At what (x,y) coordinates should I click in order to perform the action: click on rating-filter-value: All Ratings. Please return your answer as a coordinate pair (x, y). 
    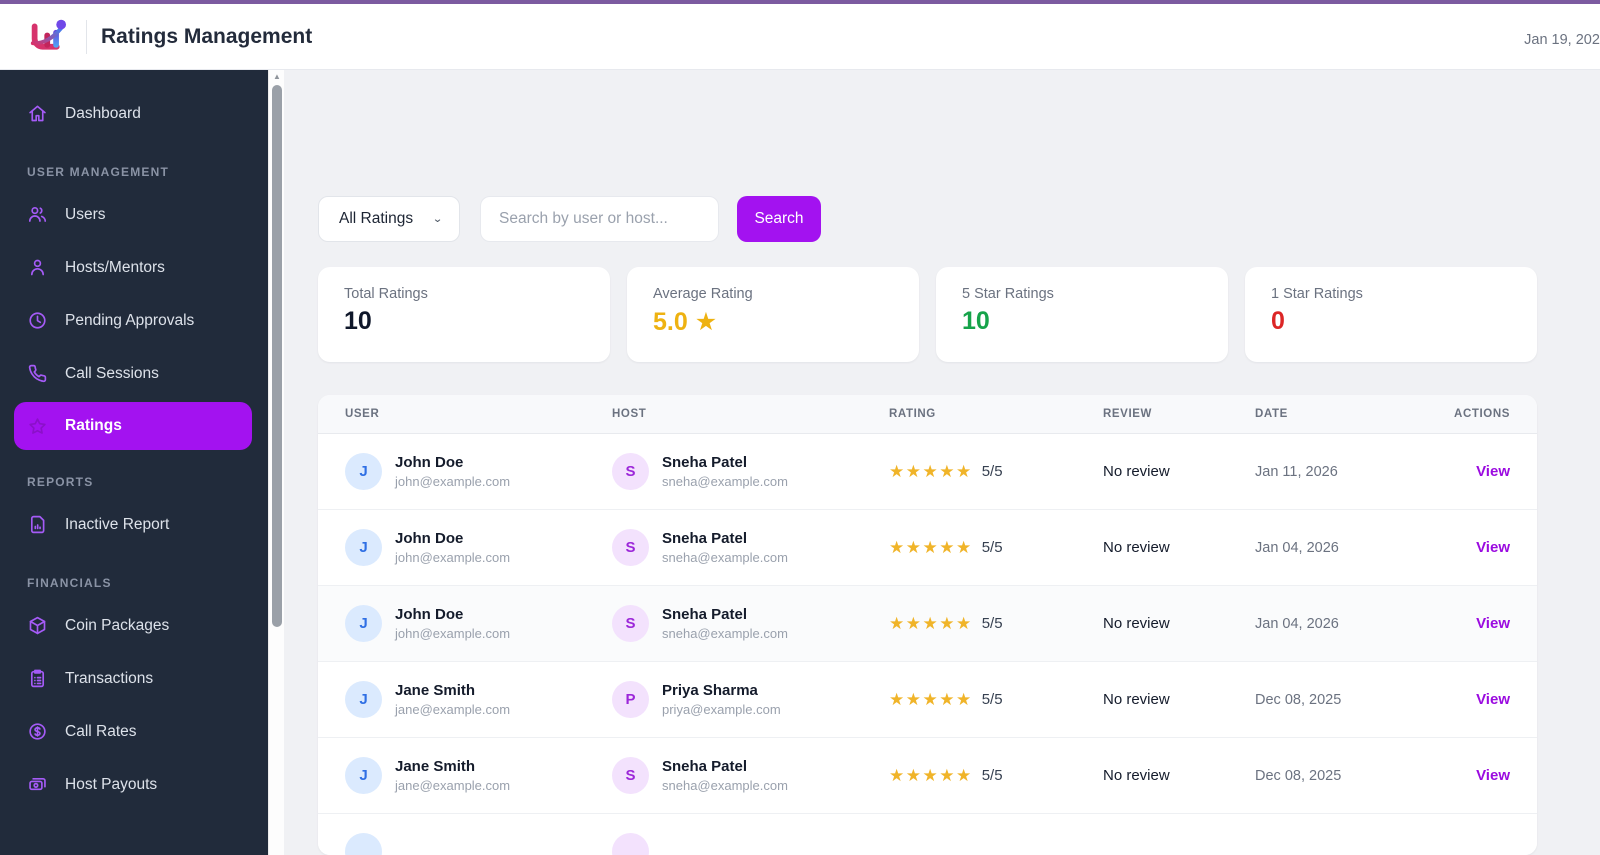
    Looking at the image, I should click on (376, 218).